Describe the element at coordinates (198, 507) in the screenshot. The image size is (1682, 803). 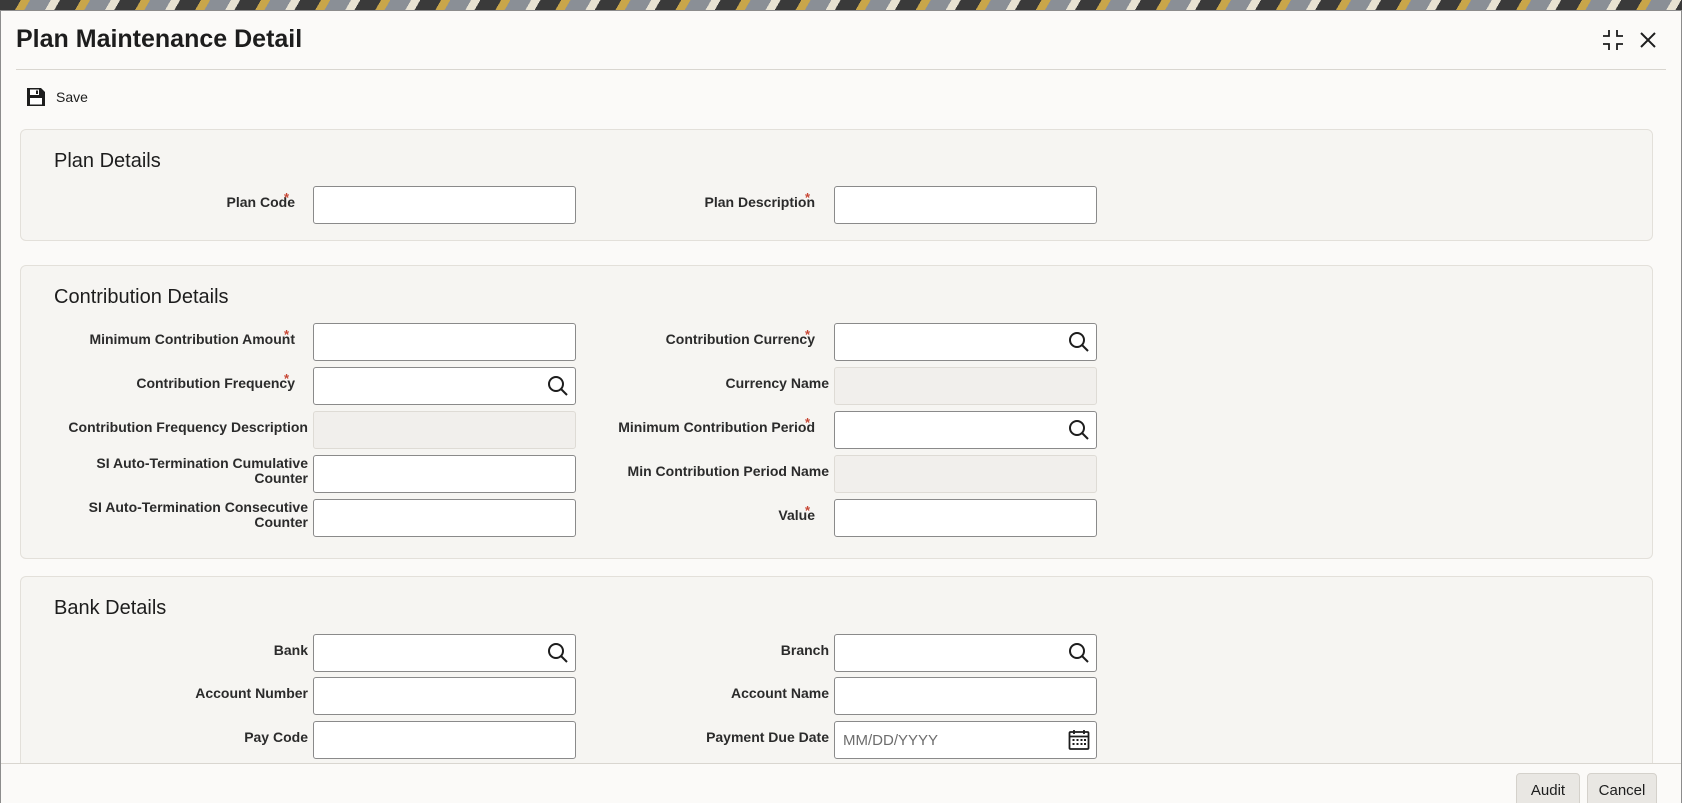
I see `label-line: SI Auto-Termination Consecutive` at that location.